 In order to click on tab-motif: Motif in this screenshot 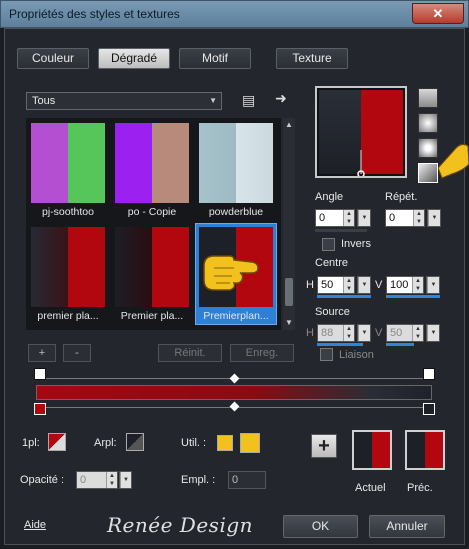, I will do `click(215, 58)`.